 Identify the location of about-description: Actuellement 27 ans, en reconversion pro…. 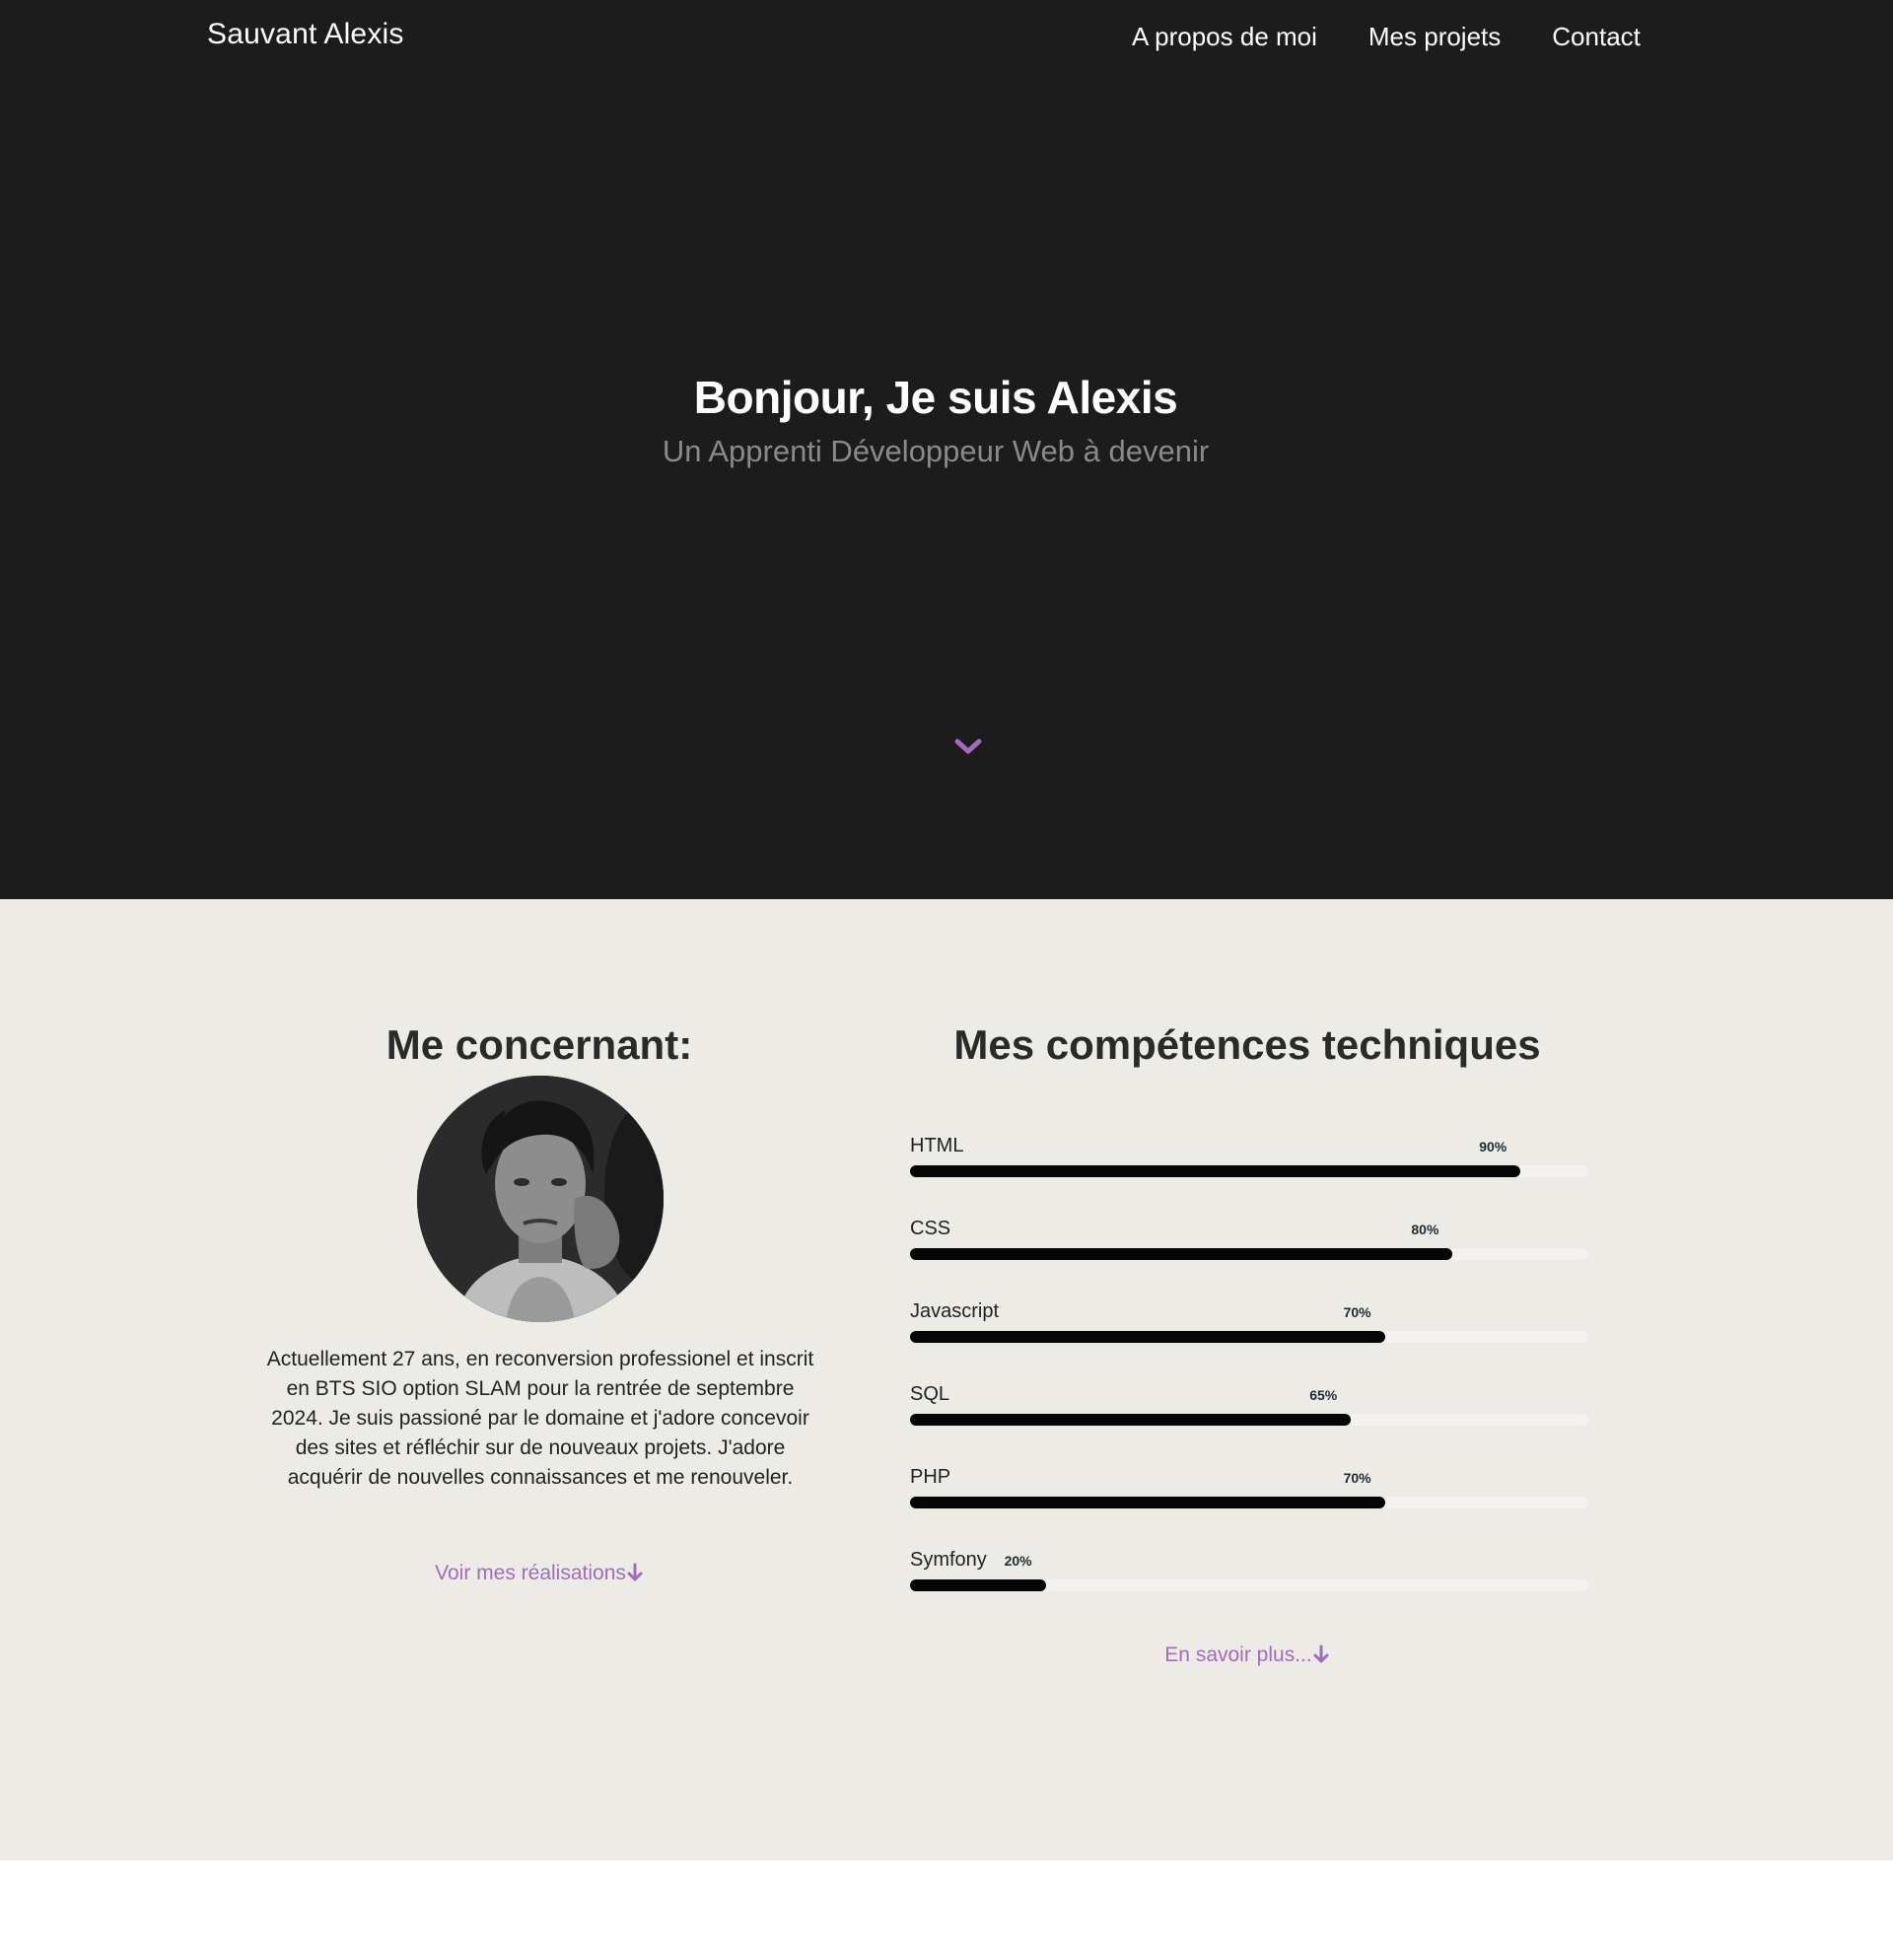
(540, 1418).